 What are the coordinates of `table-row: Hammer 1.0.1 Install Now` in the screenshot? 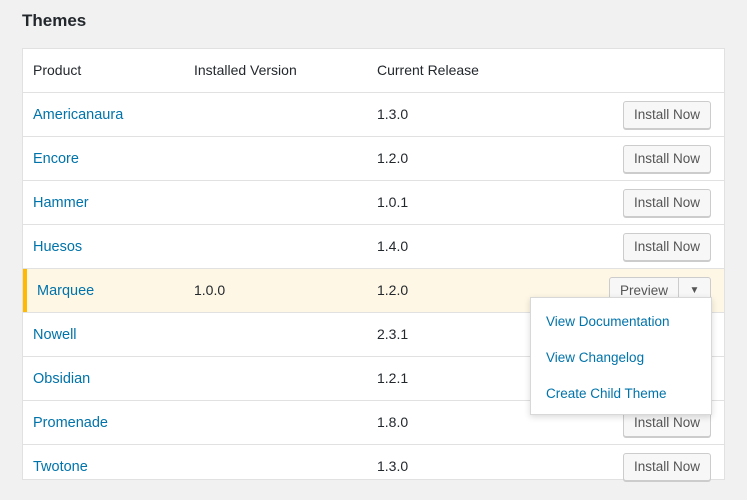 It's located at (373, 203).